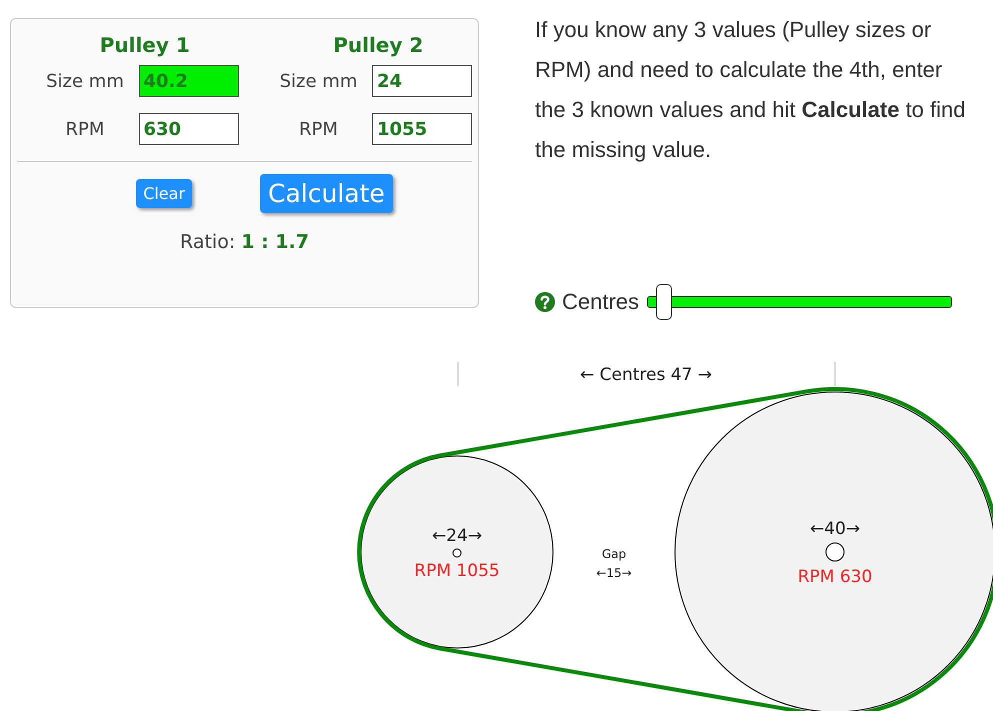 The image size is (993, 711). Describe the element at coordinates (145, 45) in the screenshot. I see `pulley-title: Pulley 1` at that location.